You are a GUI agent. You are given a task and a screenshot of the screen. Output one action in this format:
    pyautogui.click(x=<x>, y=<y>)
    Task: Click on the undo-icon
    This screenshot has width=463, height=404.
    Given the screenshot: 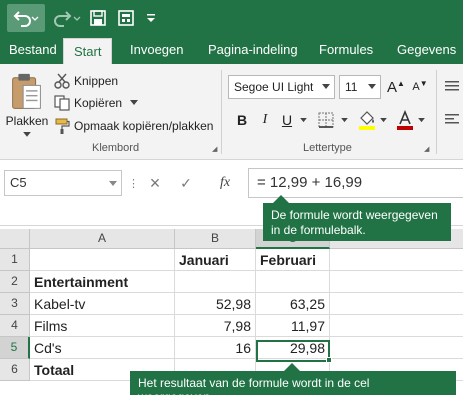 What is the action you would take?
    pyautogui.click(x=26, y=19)
    